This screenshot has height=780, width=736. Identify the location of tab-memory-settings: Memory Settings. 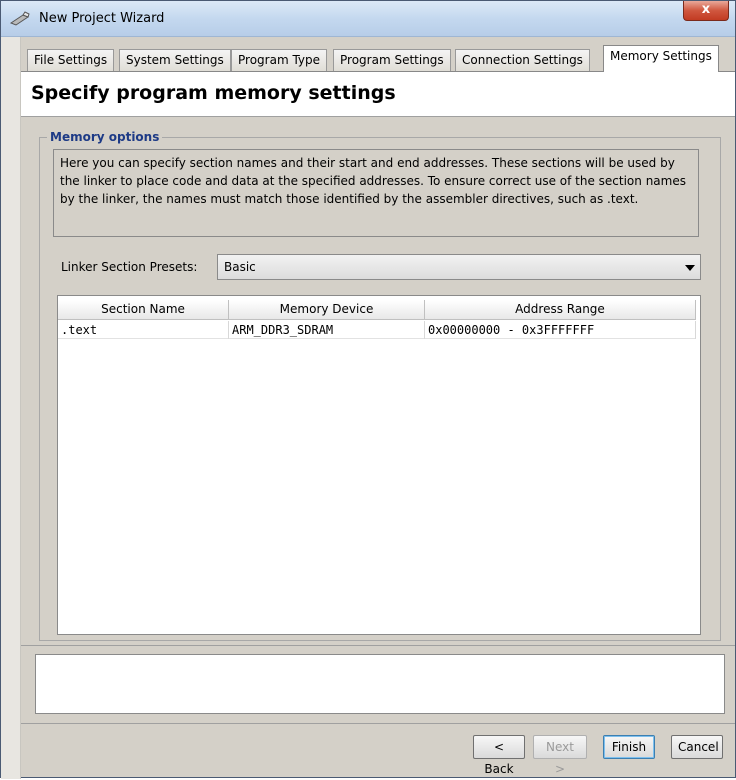
(661, 58).